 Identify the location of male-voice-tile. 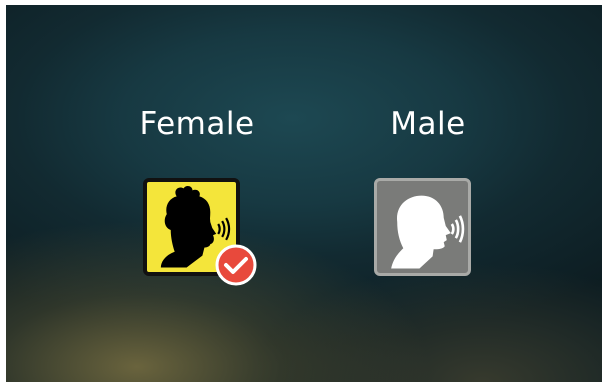
(422, 227).